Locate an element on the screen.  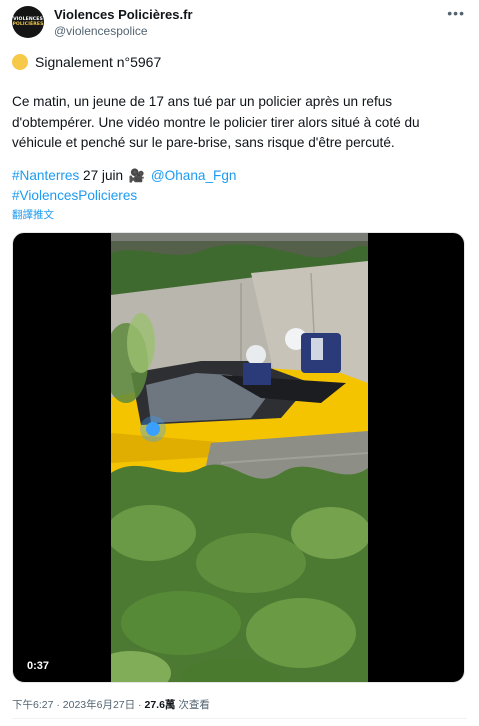
report-line: Signalement n°5967 is located at coordinates (86, 62).